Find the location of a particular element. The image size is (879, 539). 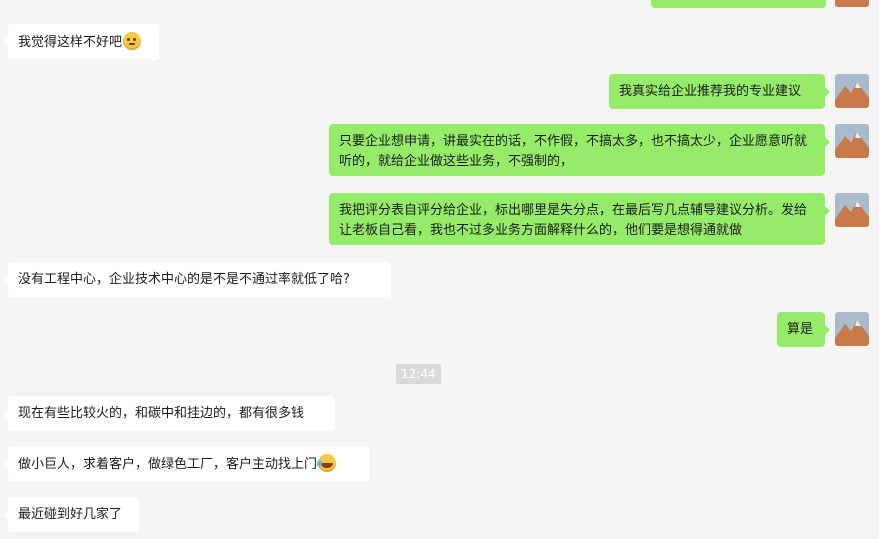

timestamp-badge: 12:44 is located at coordinates (418, 374).